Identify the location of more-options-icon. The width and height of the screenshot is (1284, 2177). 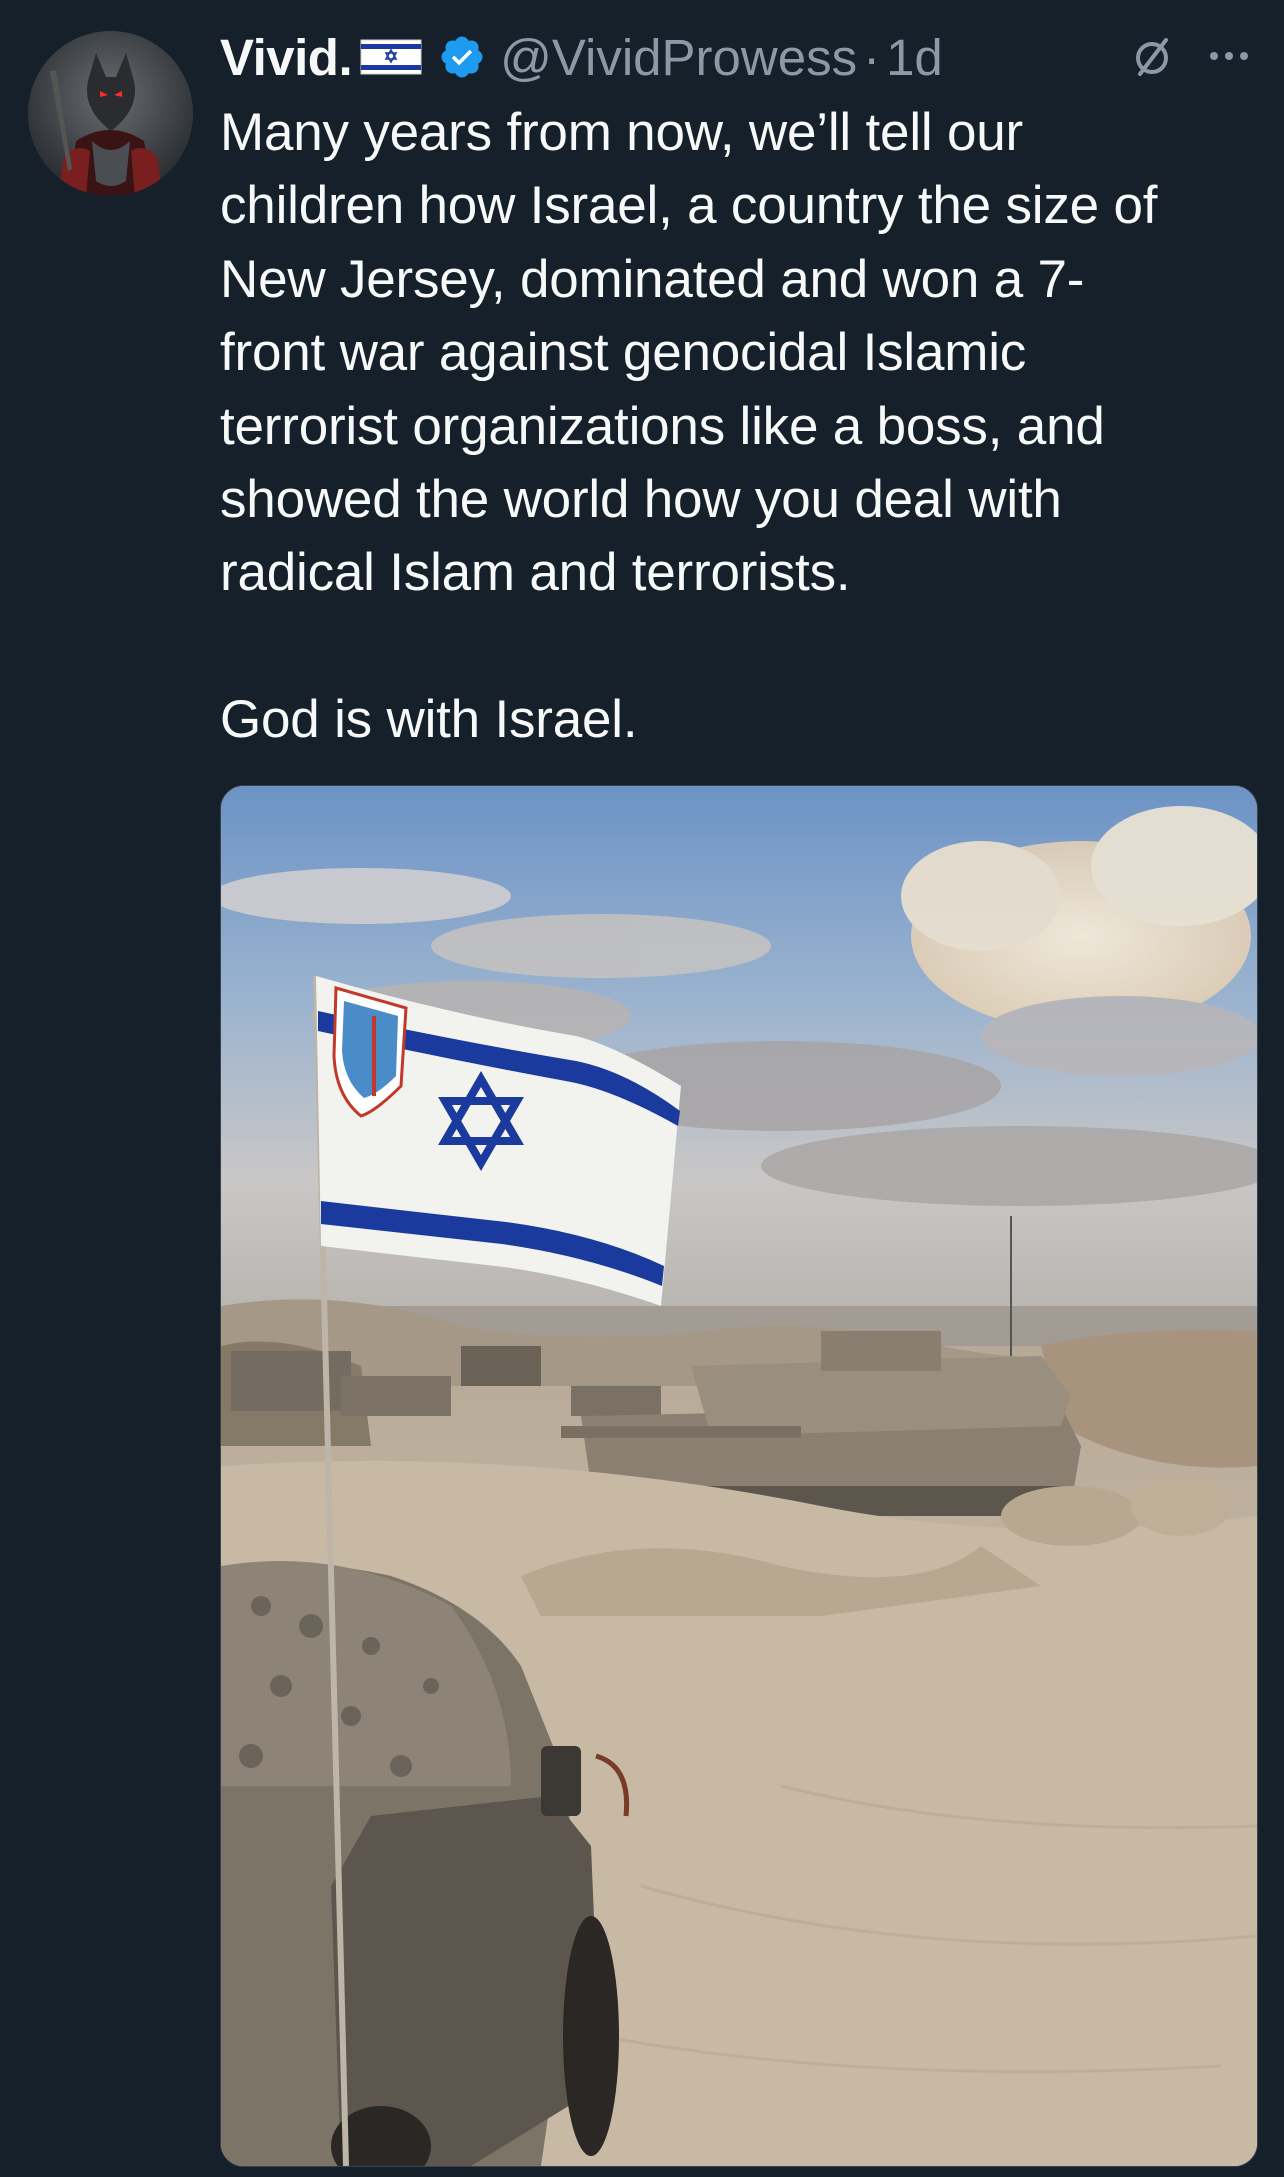
(1229, 56).